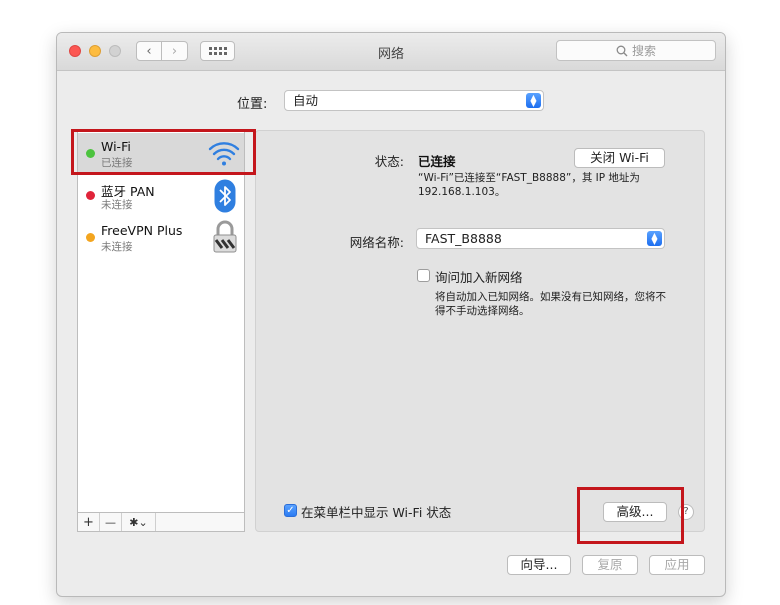 The image size is (780, 605). What do you see at coordinates (619, 158) in the screenshot?
I see `turn-off-wifi-button: 关闭 Wi-Fi` at bounding box center [619, 158].